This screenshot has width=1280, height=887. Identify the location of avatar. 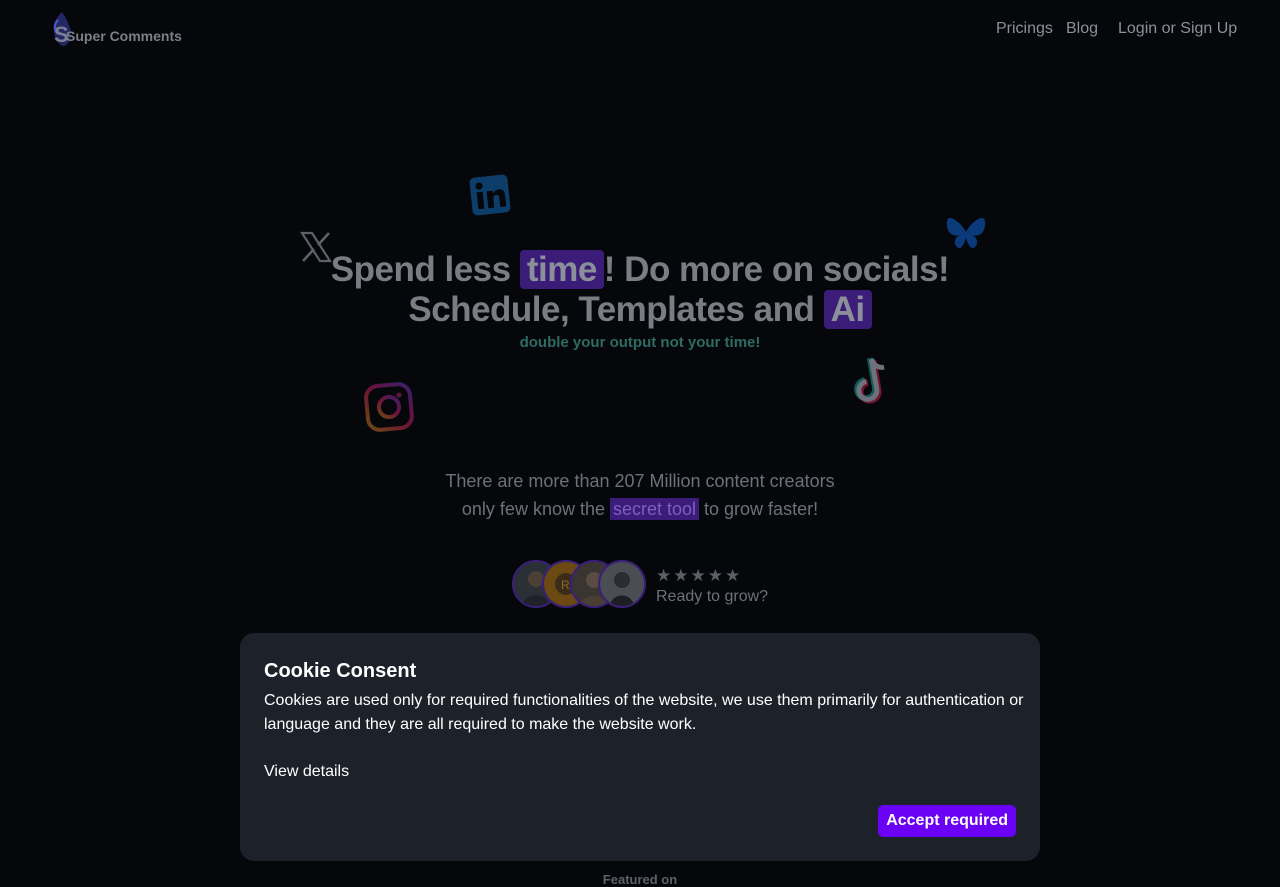
(622, 584).